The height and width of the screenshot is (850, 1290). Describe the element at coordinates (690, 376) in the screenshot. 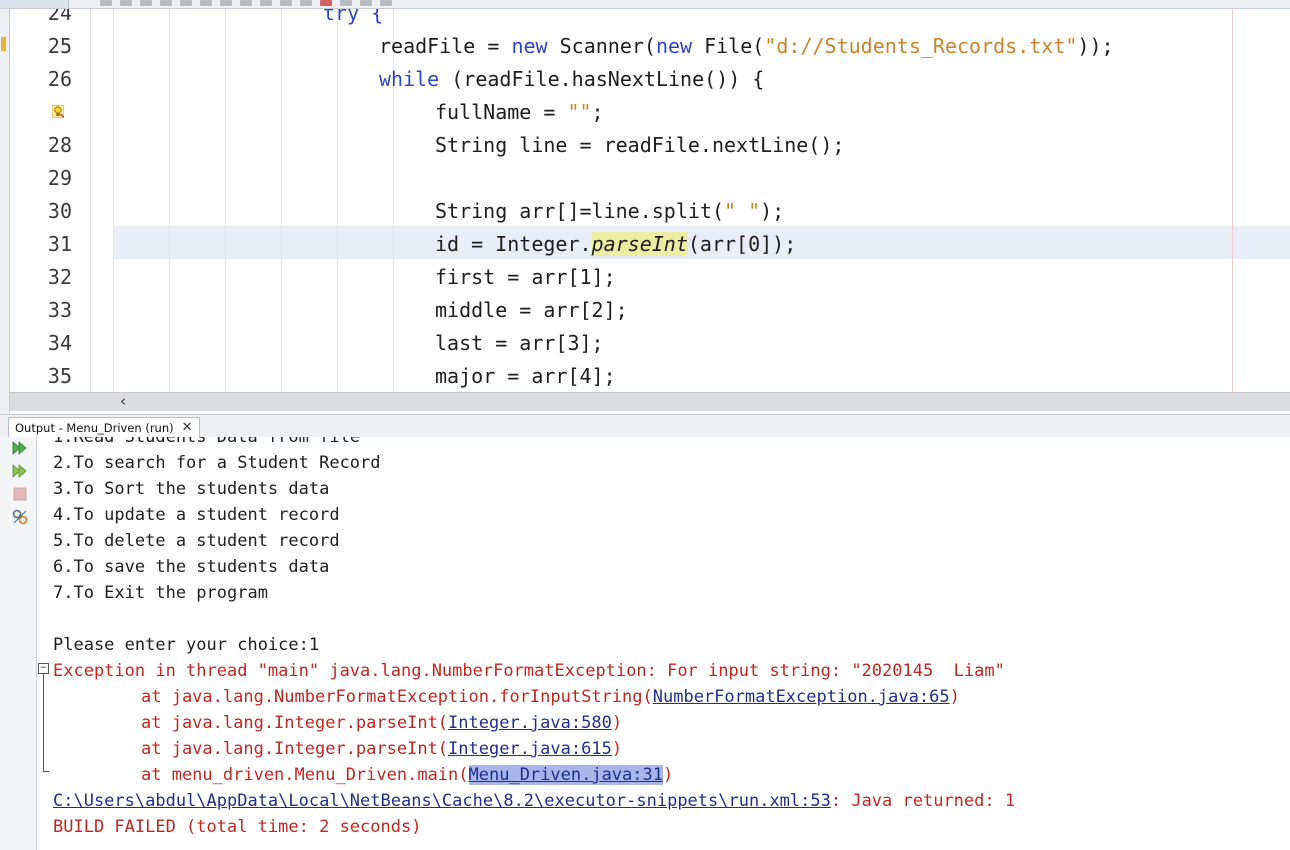

I see `code-line: major = arr[4];` at that location.